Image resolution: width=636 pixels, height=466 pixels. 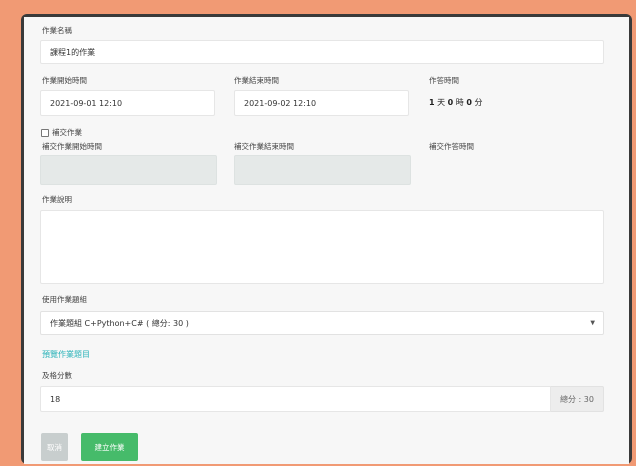 I want to click on late-duration-label: 補交作答時間, so click(x=451, y=146).